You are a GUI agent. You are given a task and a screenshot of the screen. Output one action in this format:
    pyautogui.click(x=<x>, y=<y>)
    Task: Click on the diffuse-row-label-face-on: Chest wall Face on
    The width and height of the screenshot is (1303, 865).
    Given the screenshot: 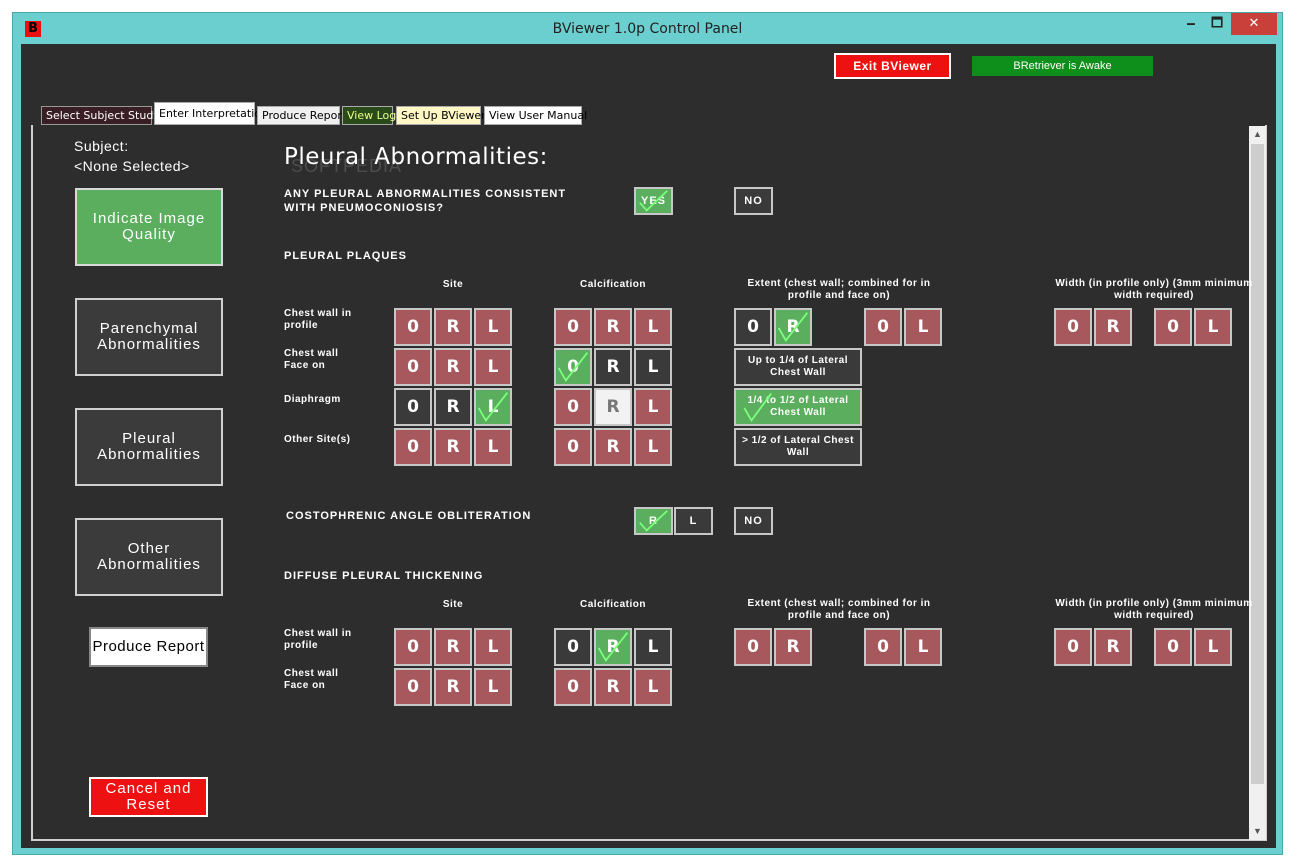 What is the action you would take?
    pyautogui.click(x=311, y=679)
    